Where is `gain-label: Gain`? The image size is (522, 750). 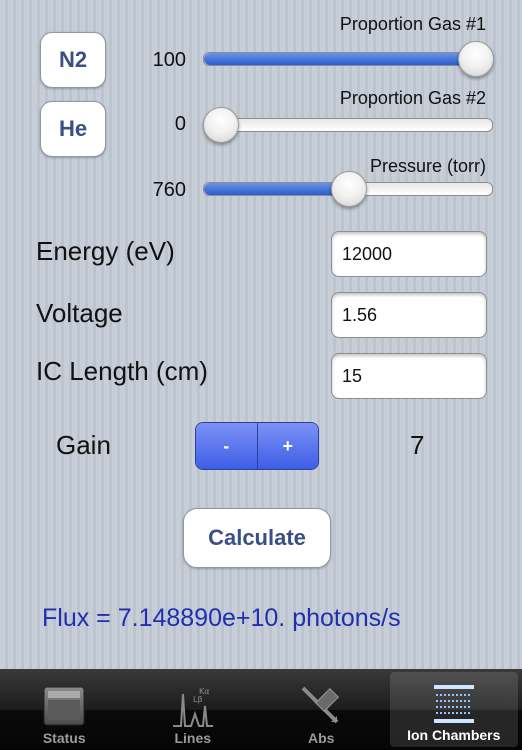 gain-label: Gain is located at coordinates (83, 445).